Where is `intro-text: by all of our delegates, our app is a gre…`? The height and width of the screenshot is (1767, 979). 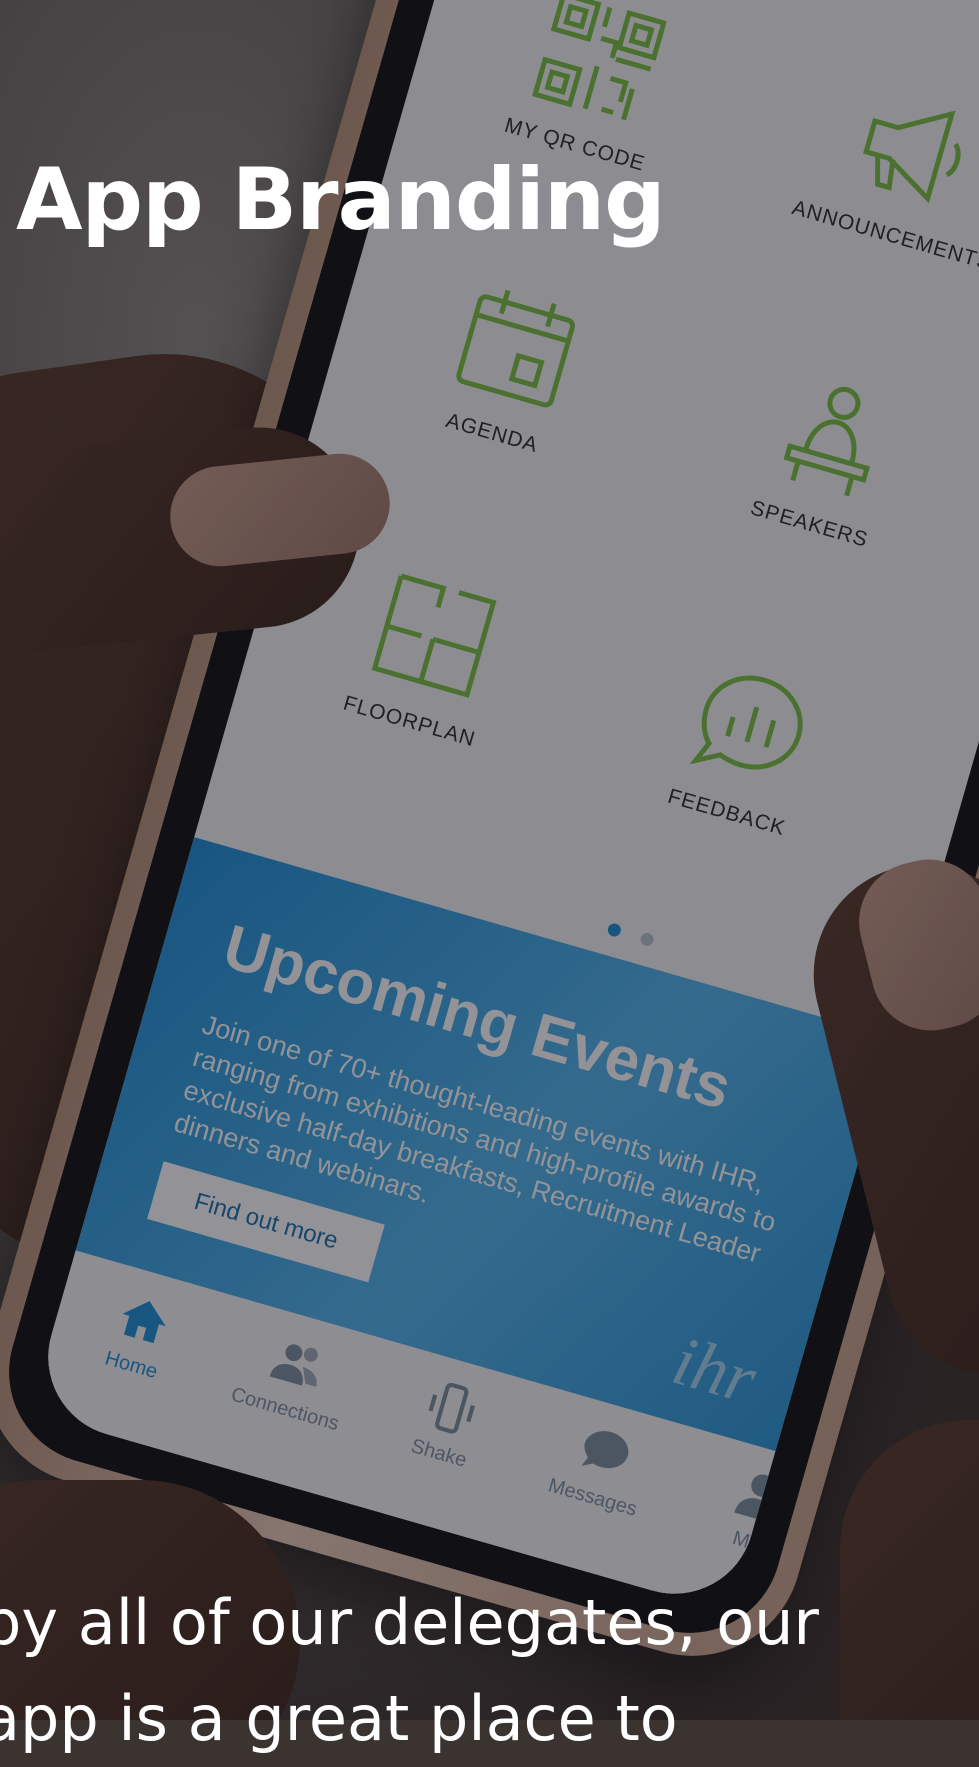
intro-text: by all of our delegates, our app is a gre… is located at coordinates (409, 1671).